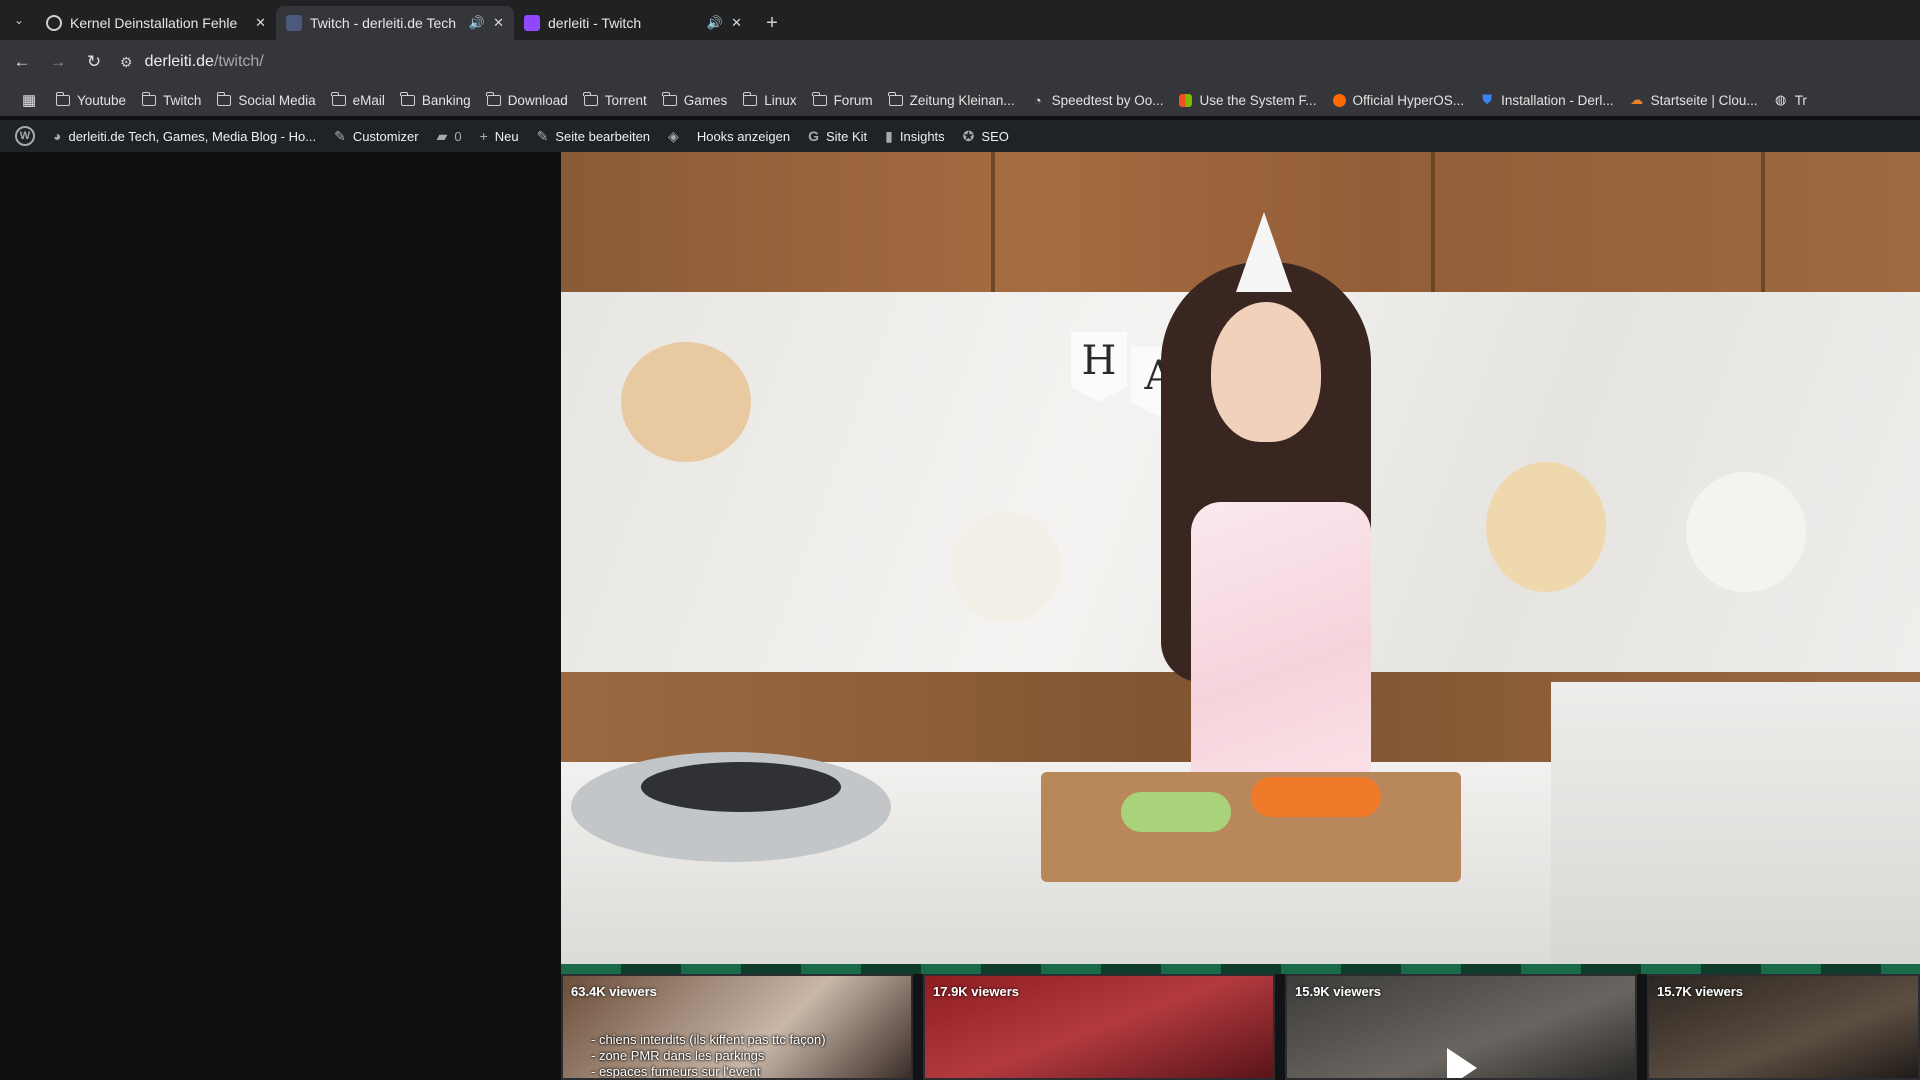 The height and width of the screenshot is (1080, 1920). What do you see at coordinates (695, 100) in the screenshot?
I see `bookmark-games: Games` at bounding box center [695, 100].